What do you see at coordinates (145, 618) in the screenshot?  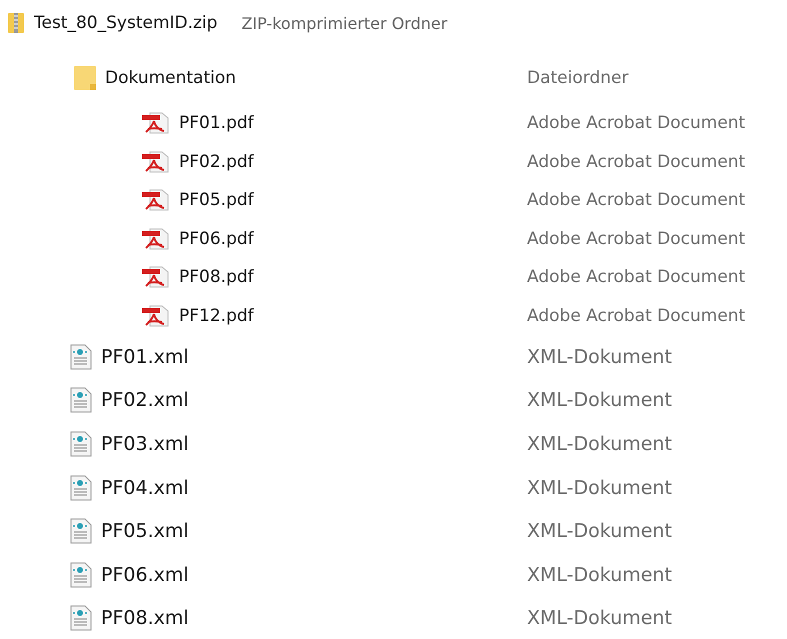 I see `file-name: PF08.xml` at bounding box center [145, 618].